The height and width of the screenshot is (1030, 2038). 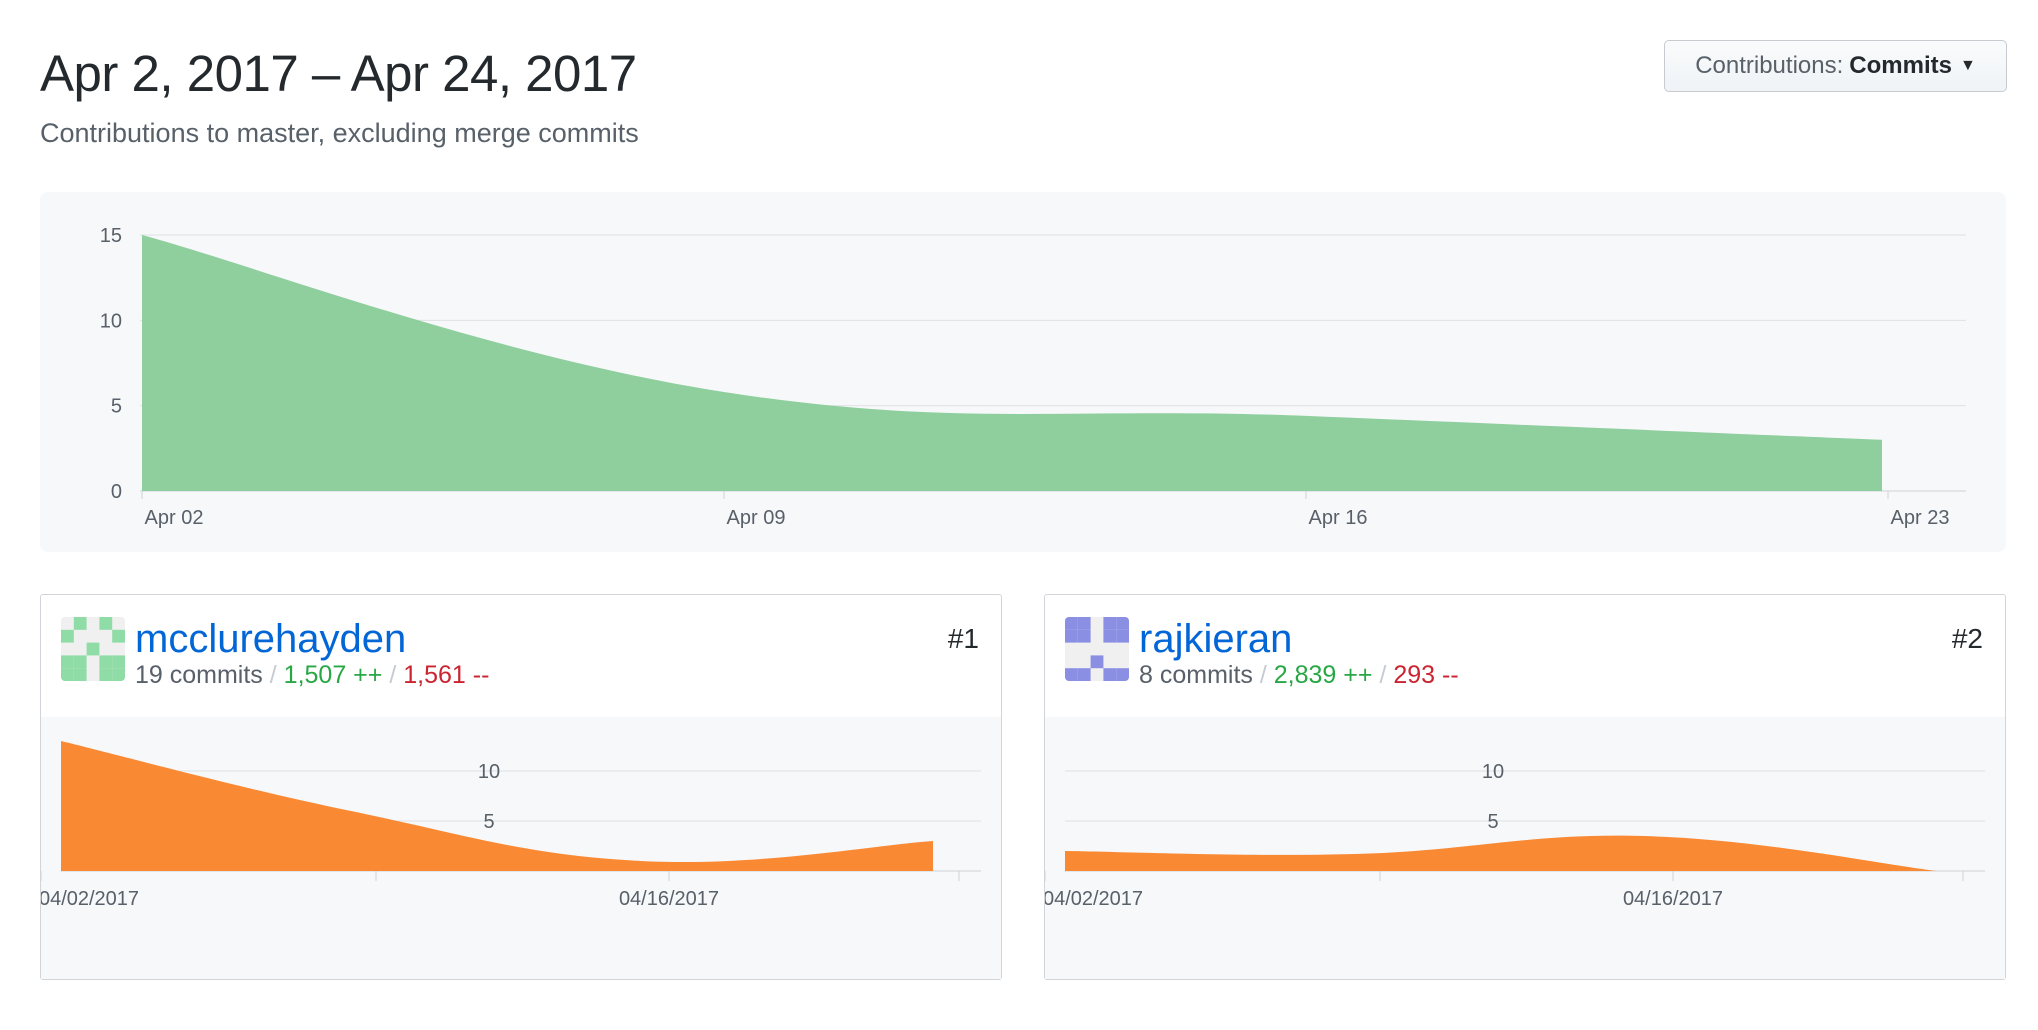 I want to click on contributor-rank: #2, so click(x=1967, y=638).